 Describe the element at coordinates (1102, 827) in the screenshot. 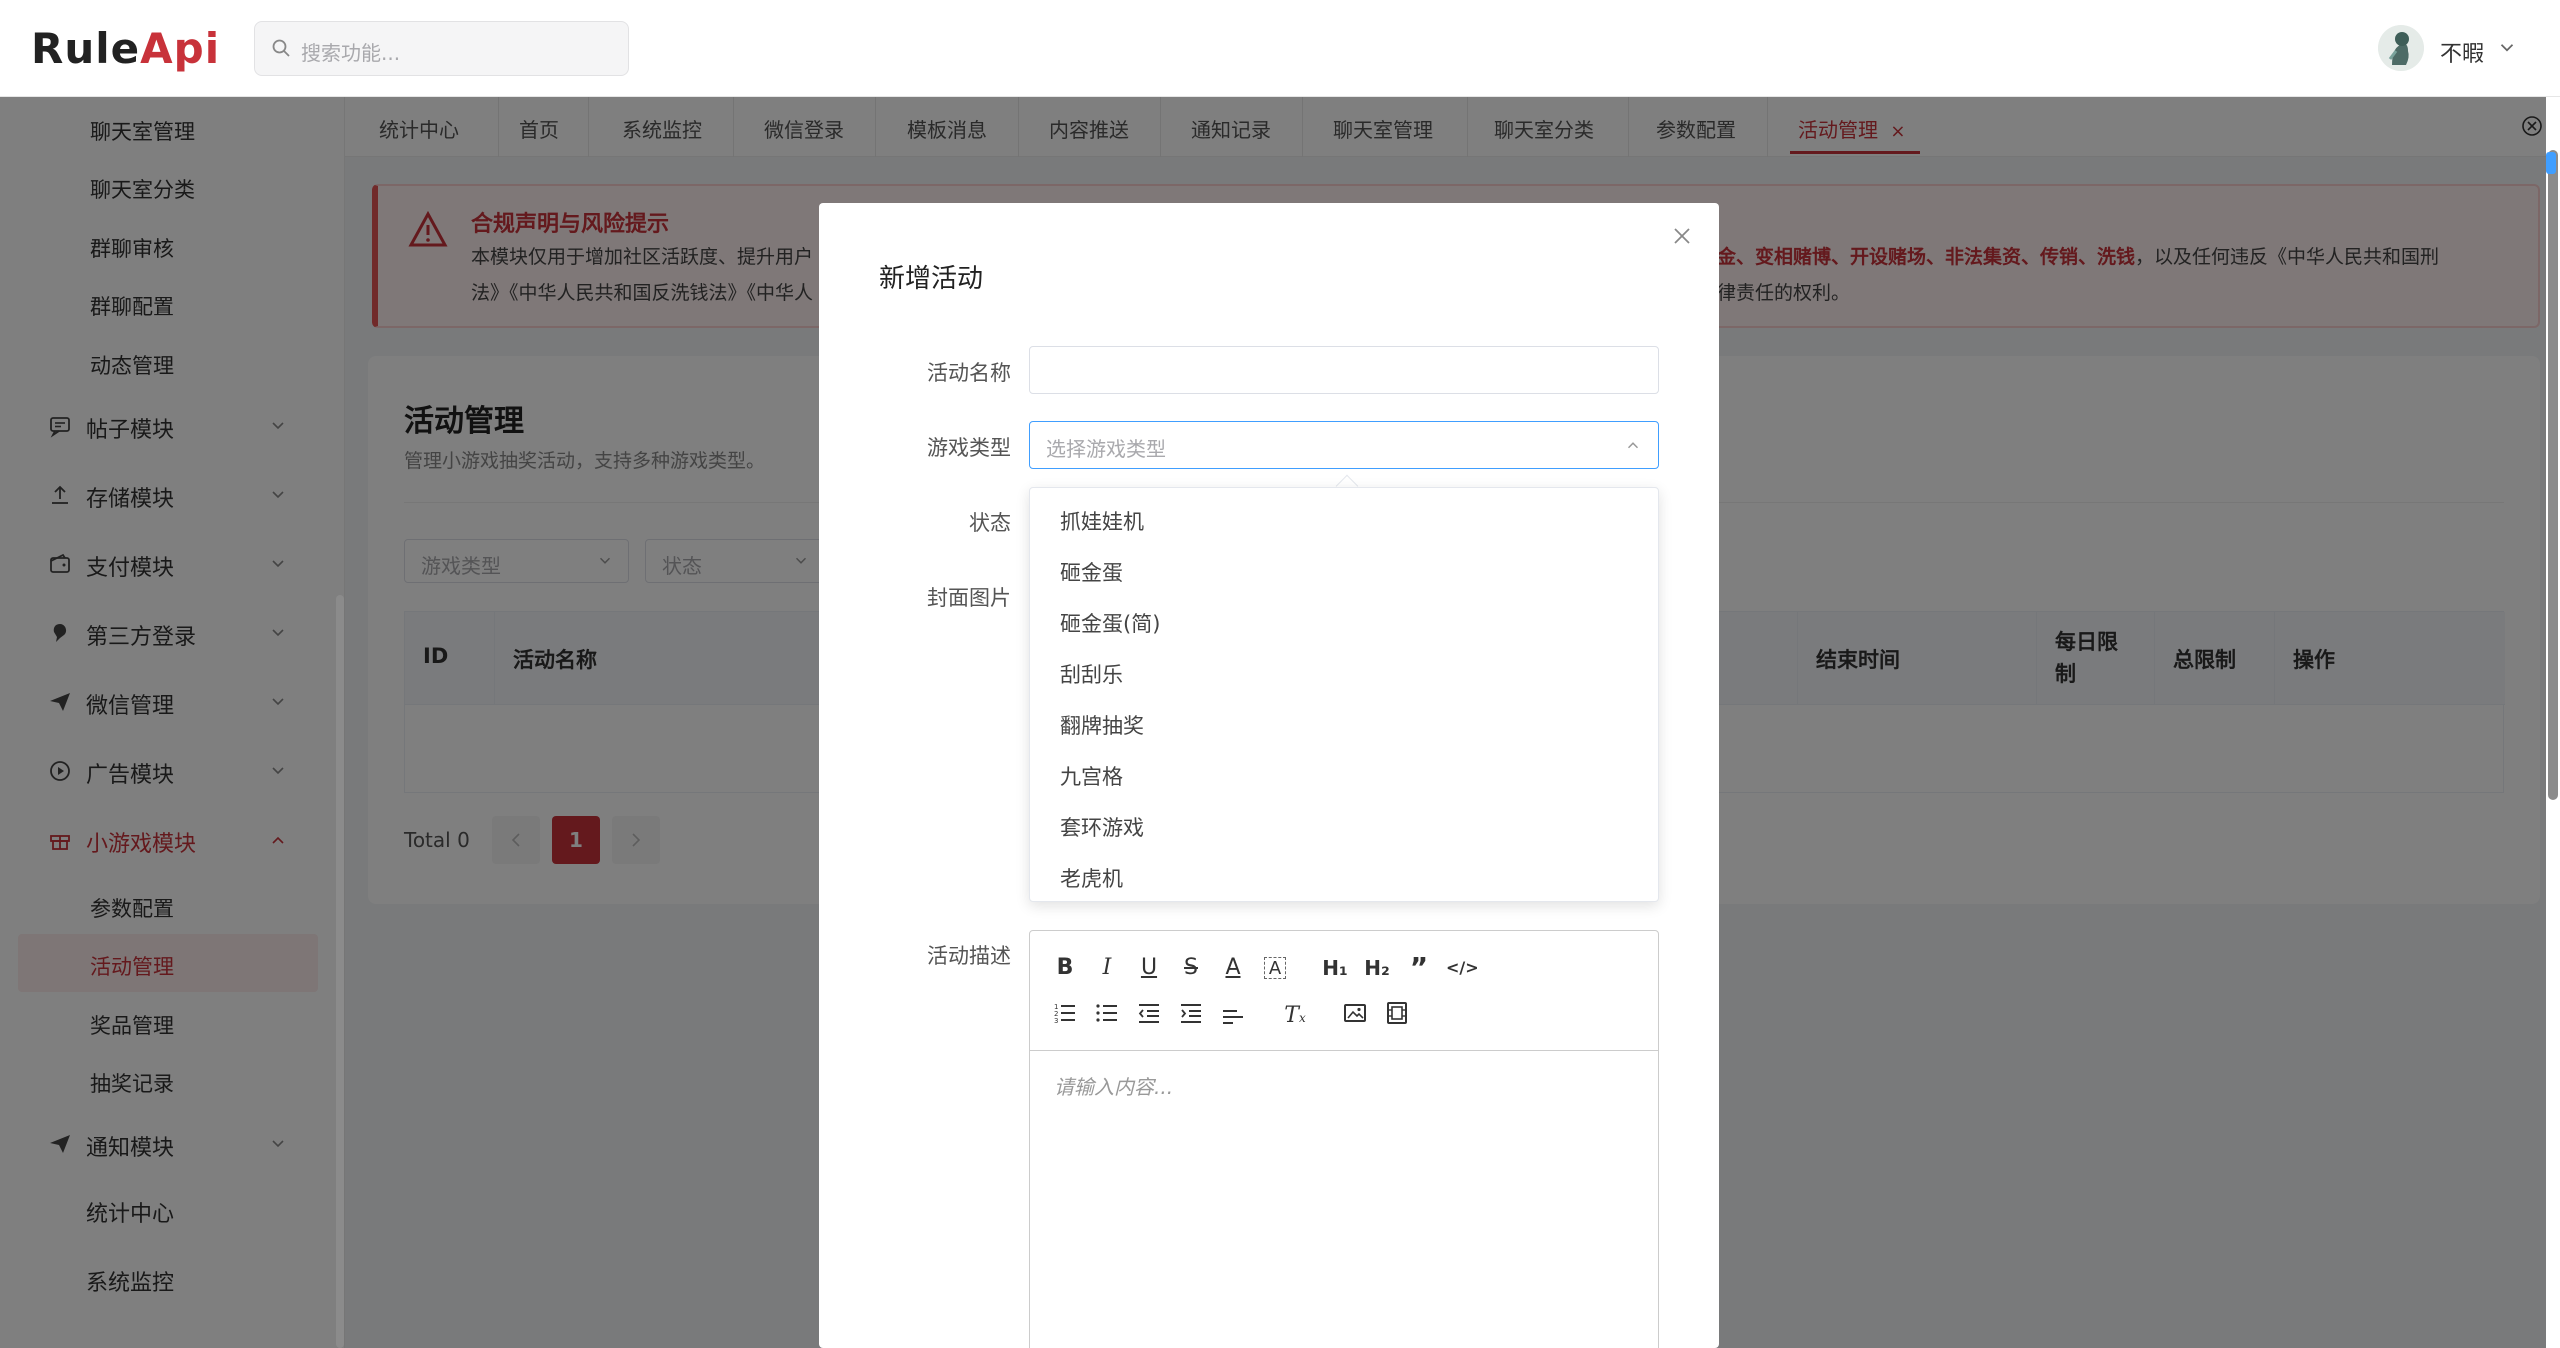

I see `option-ring-toss: 套环游戏` at that location.